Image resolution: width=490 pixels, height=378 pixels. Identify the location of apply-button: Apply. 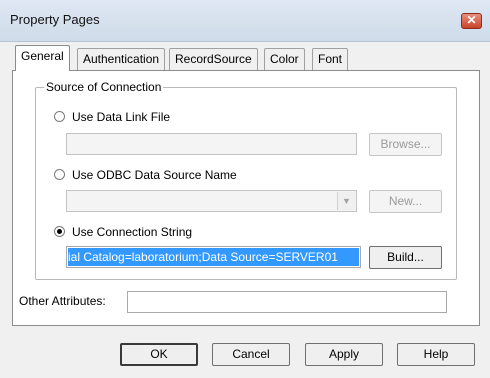
(344, 354).